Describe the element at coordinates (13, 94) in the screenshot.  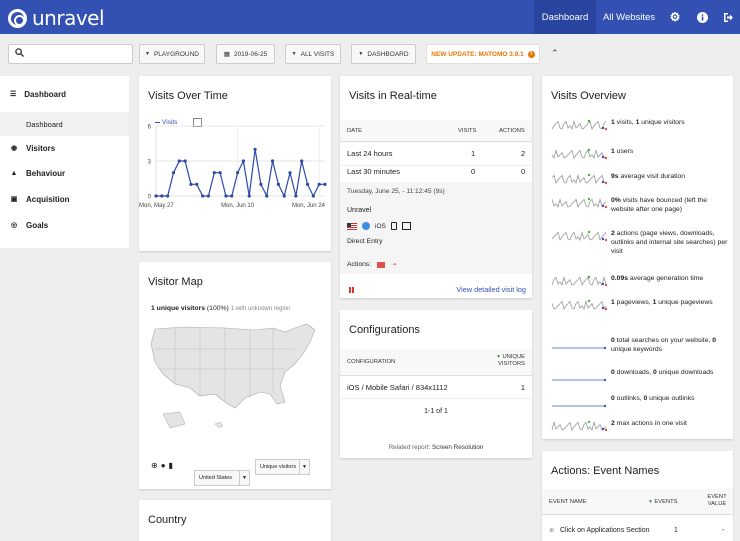
I see `grid-icon: ☰` at that location.